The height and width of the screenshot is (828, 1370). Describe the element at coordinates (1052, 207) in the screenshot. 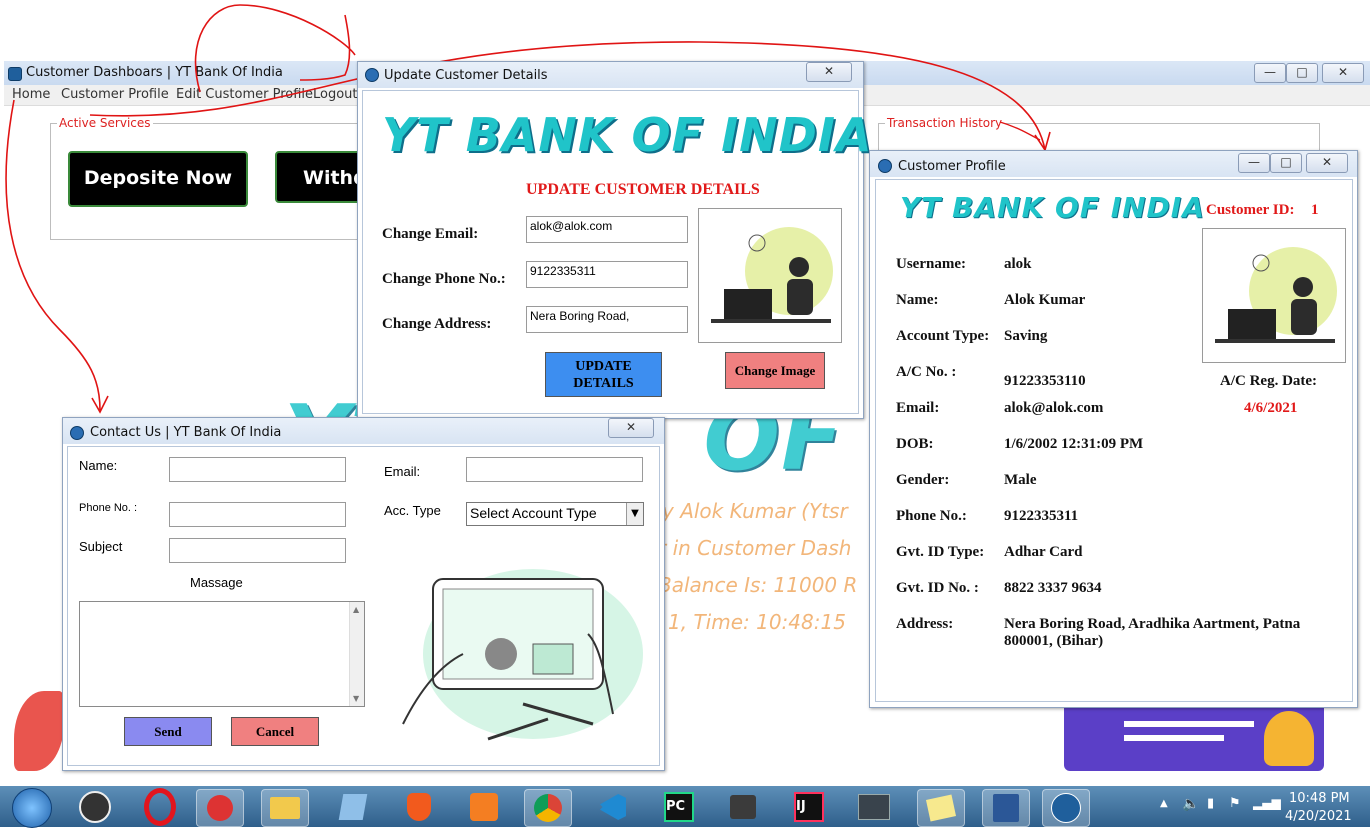

I see `profile-logo: YT BANK OF INDIA` at that location.